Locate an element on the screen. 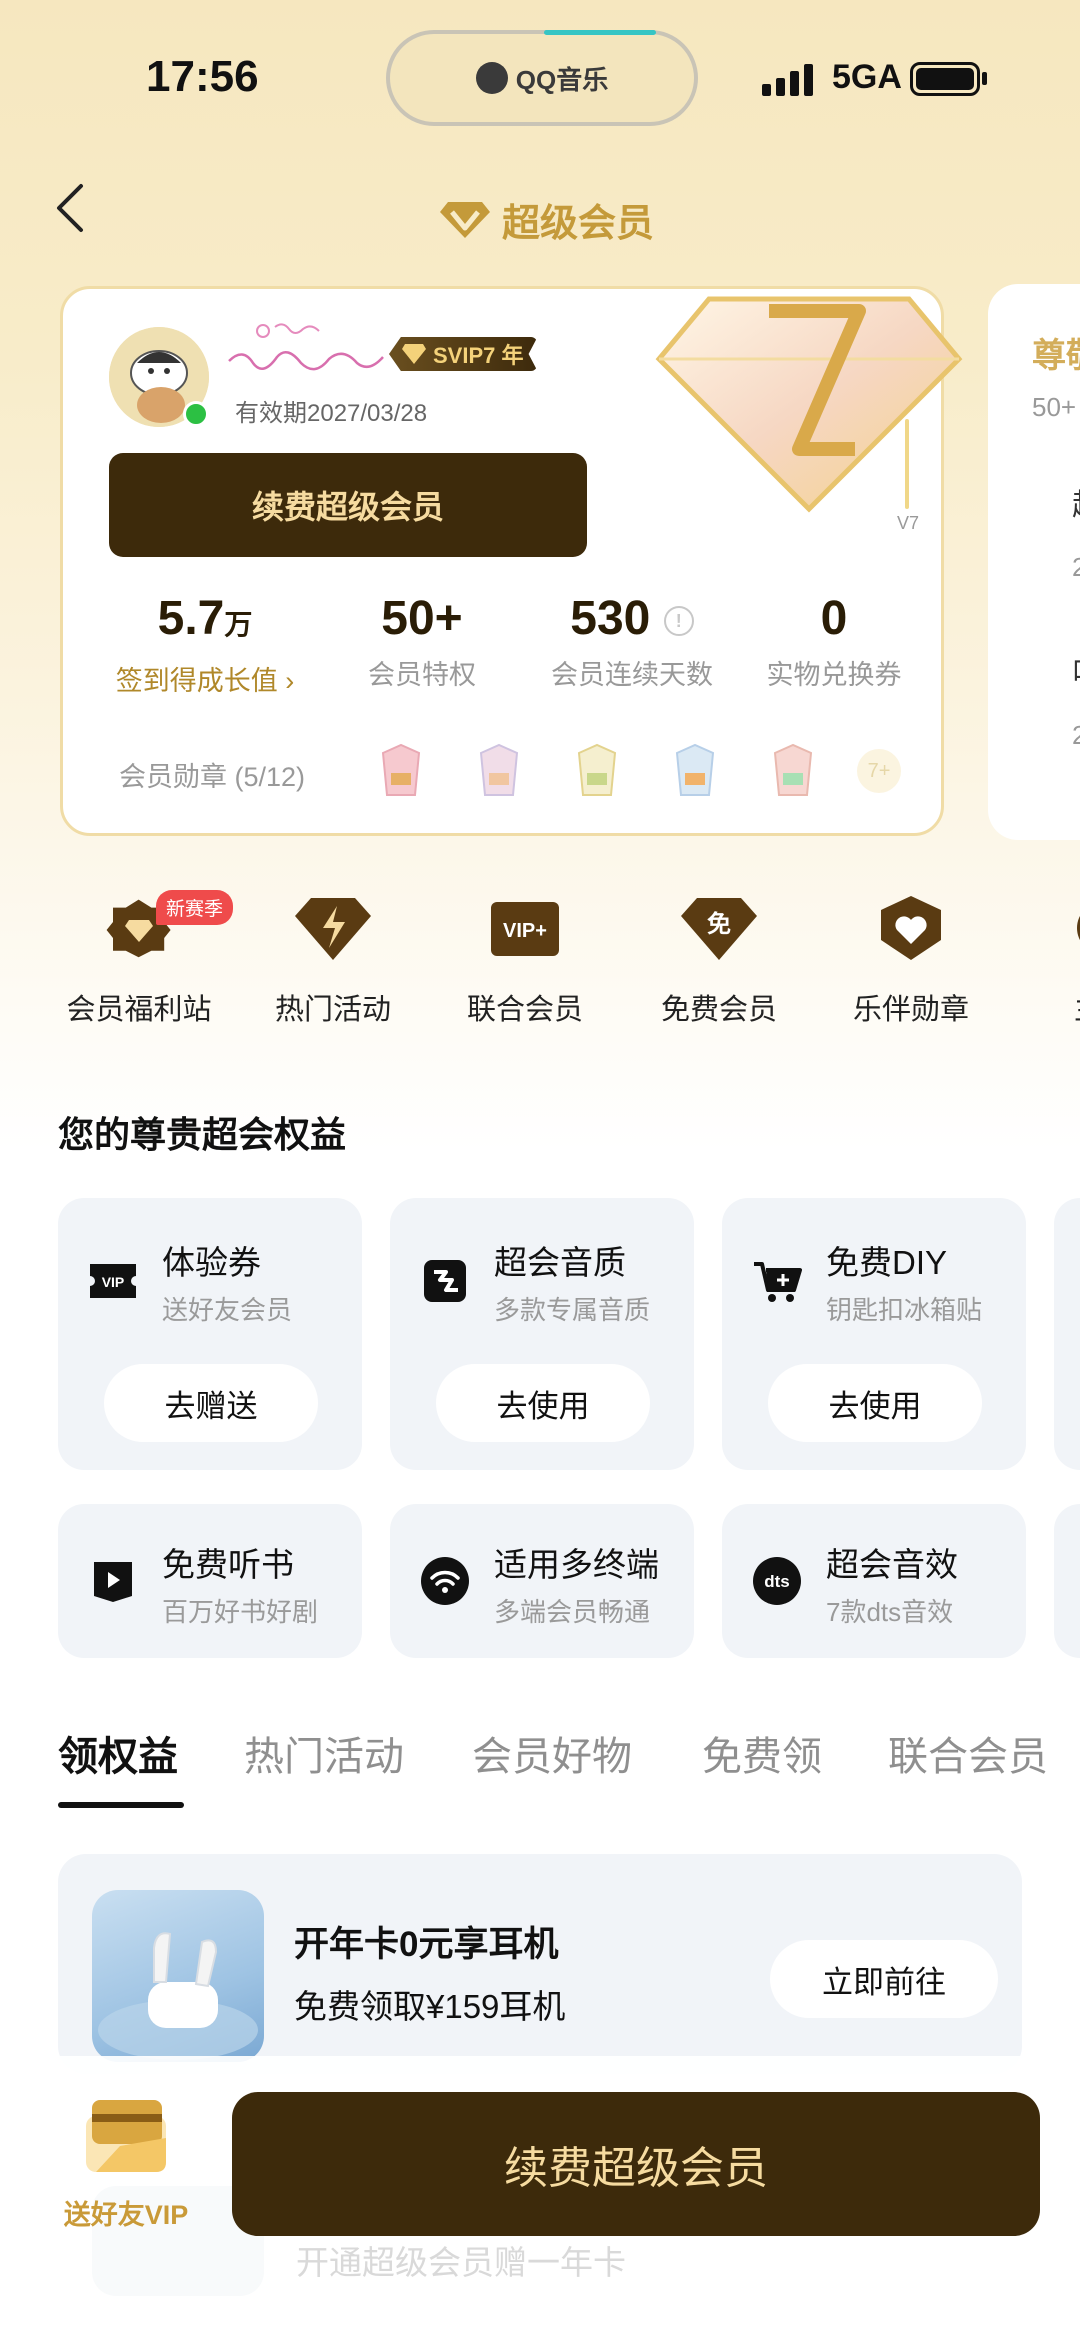 This screenshot has width=1080, height=2347. level-bar is located at coordinates (907, 464).